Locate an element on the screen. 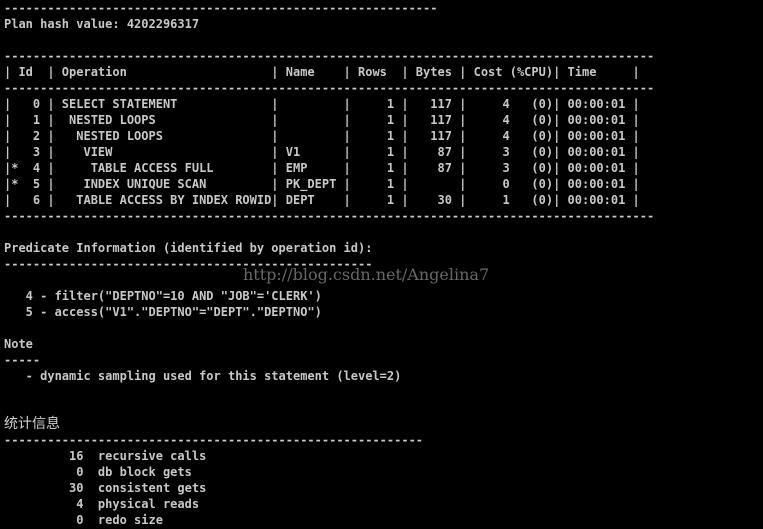 This screenshot has height=529, width=763. console-line: 统计信息 is located at coordinates (32, 424).